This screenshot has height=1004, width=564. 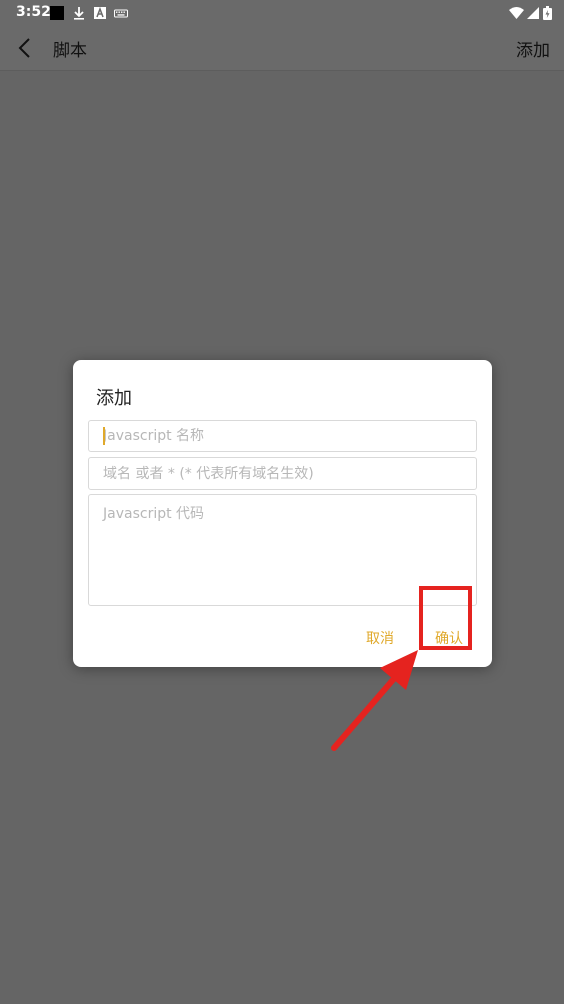 What do you see at coordinates (282, 473) in the screenshot?
I see `domain-input` at bounding box center [282, 473].